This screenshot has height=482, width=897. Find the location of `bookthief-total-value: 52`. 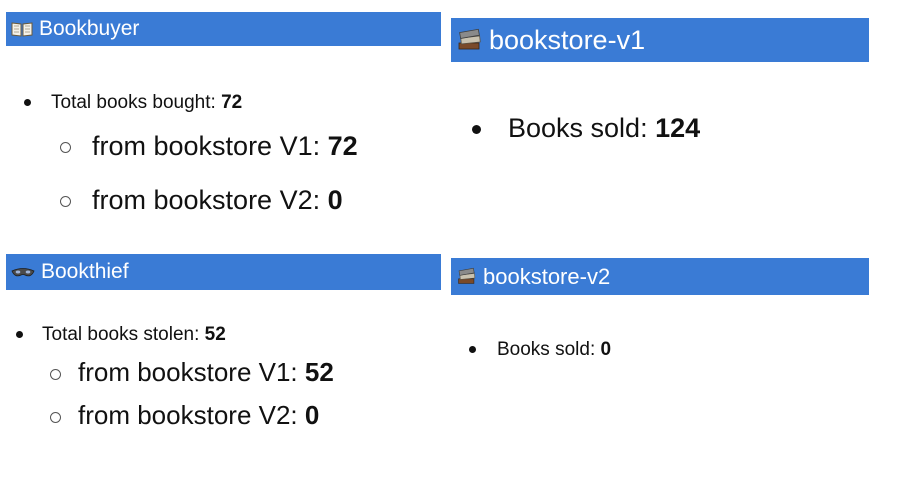

bookthief-total-value: 52 is located at coordinates (215, 334).